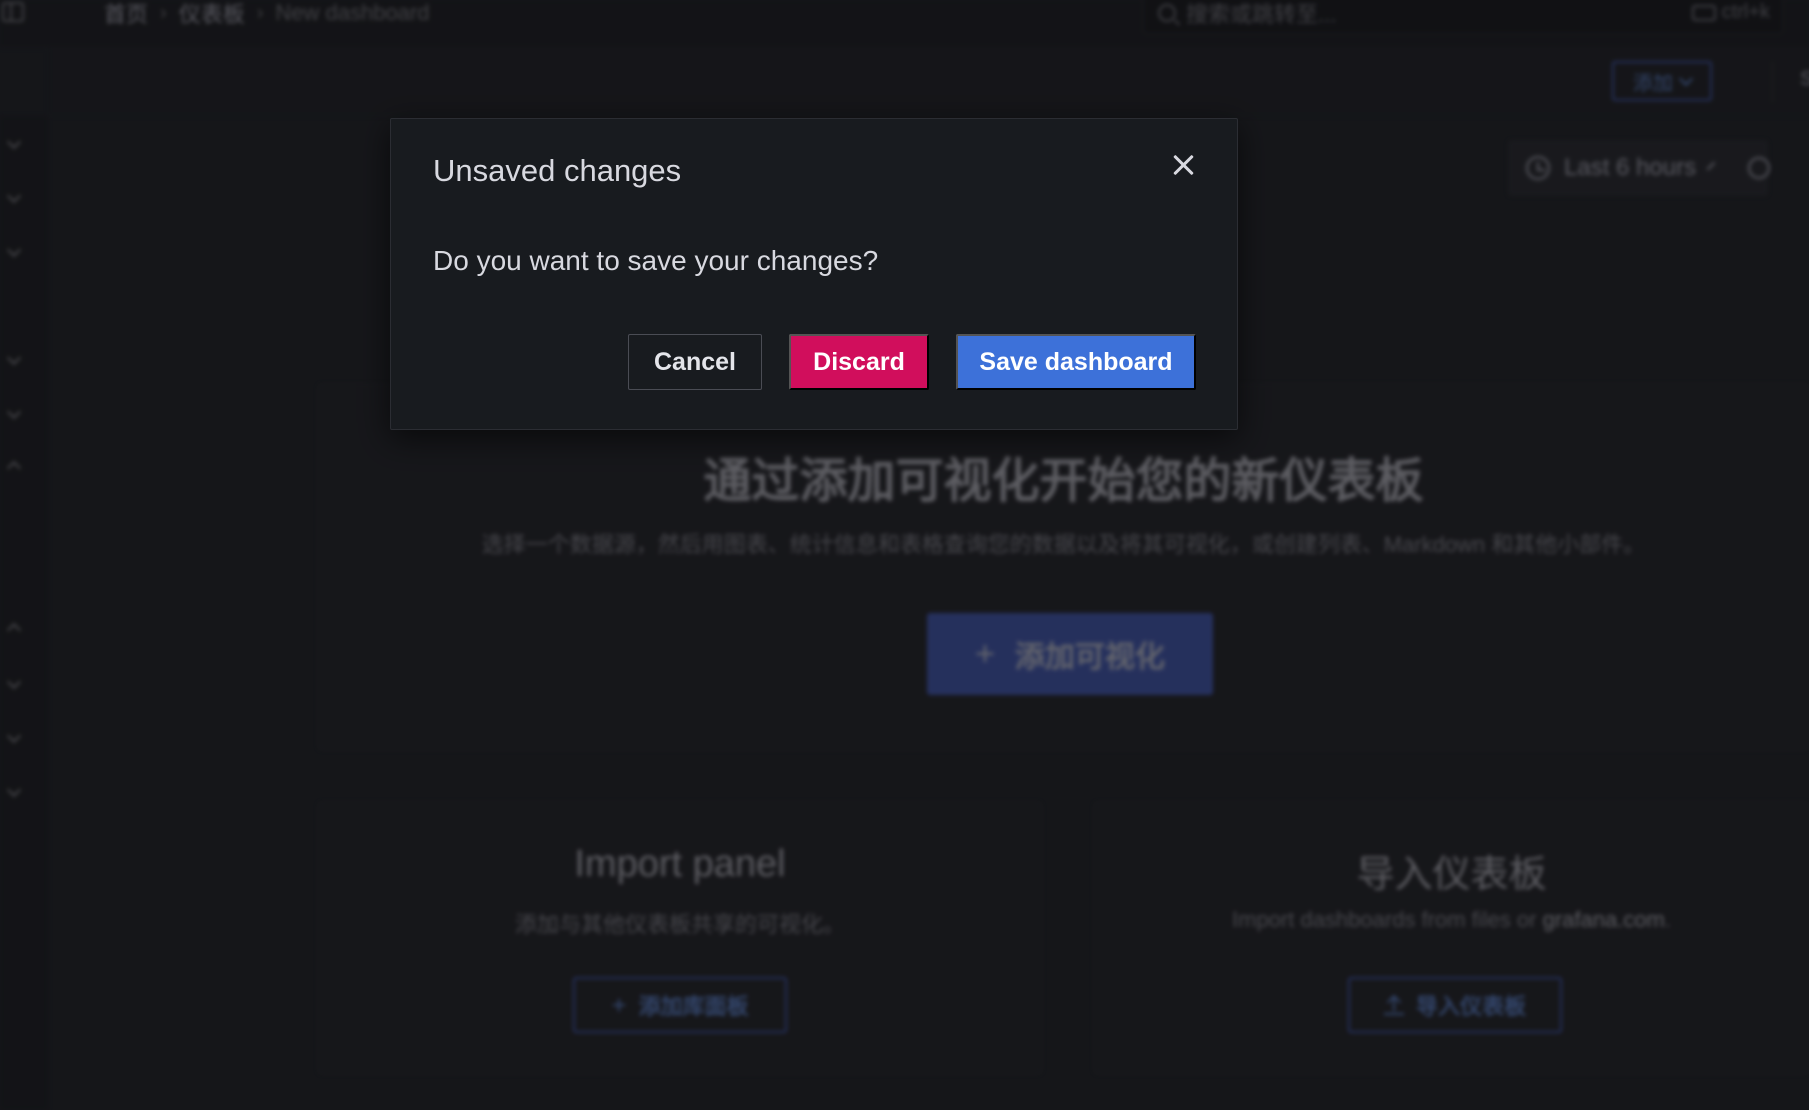 This screenshot has height=1110, width=1809. Describe the element at coordinates (859, 362) in the screenshot. I see `discard-button: Discard` at that location.